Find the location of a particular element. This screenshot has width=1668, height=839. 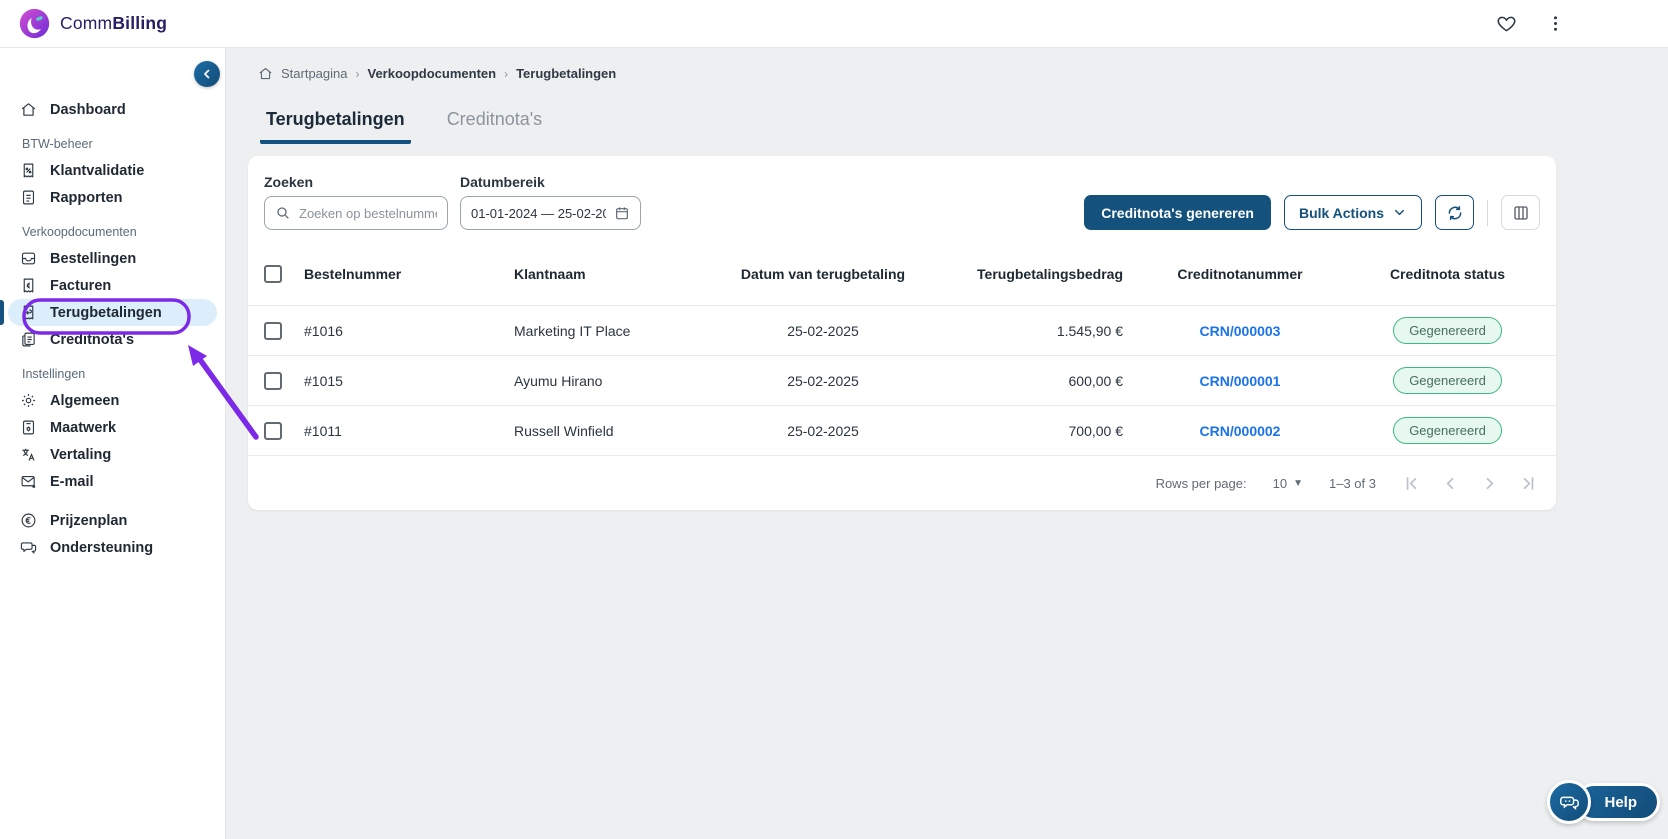

order-number: #1015 is located at coordinates (323, 380).